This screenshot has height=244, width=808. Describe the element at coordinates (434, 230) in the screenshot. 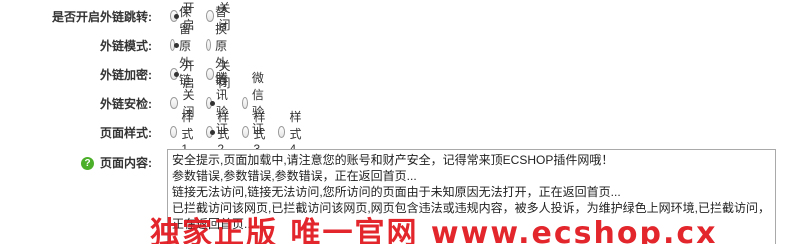

I see `watermark-text: 独家正版 唯一官网 www.ecshop.cx` at that location.